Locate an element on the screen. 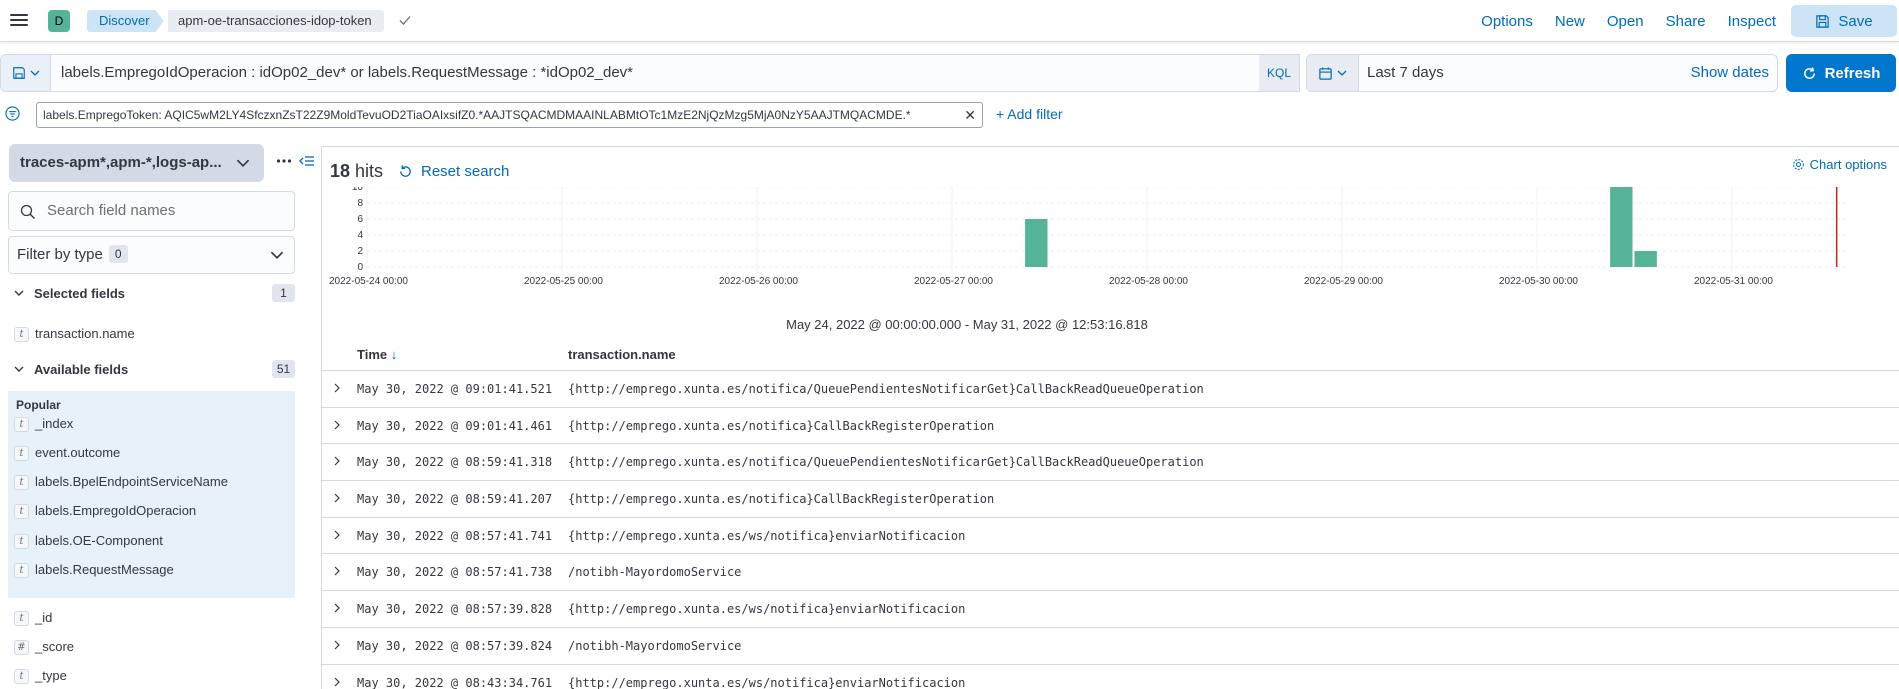  time-column-header: Time ↓ is located at coordinates (377, 354).